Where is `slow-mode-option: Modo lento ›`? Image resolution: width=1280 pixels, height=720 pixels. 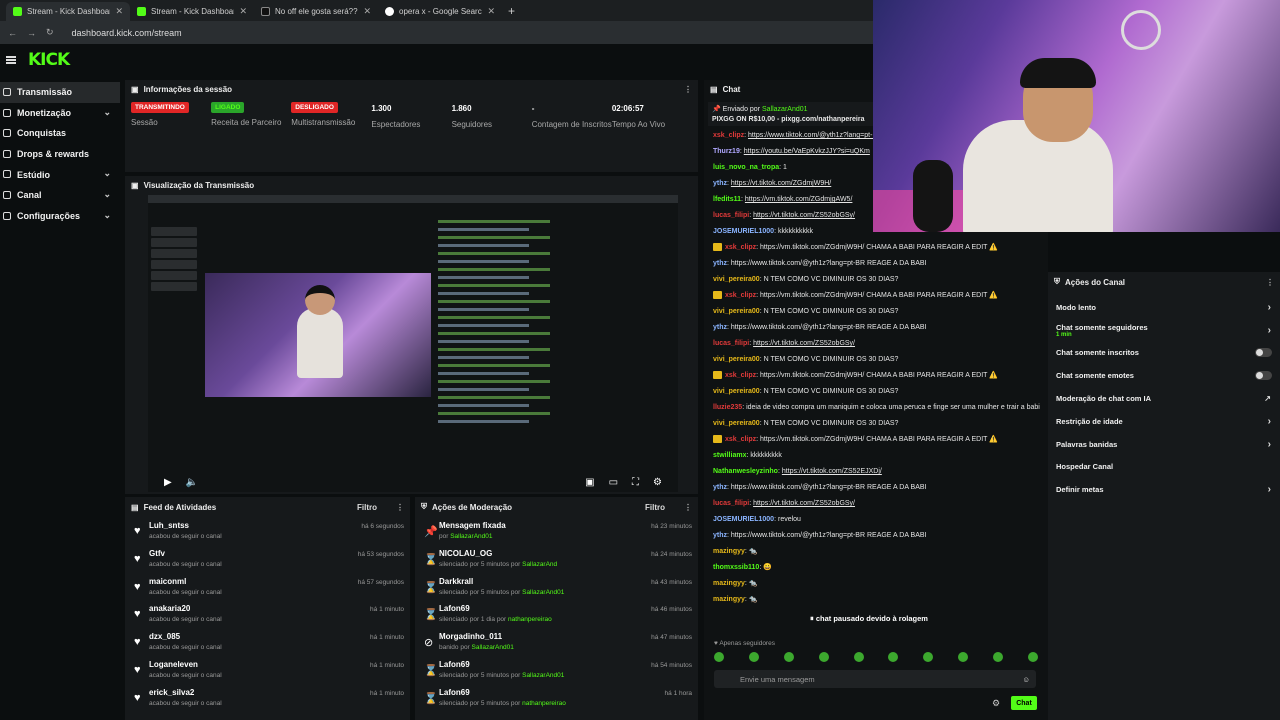 slow-mode-option: Modo lento › is located at coordinates (1164, 307).